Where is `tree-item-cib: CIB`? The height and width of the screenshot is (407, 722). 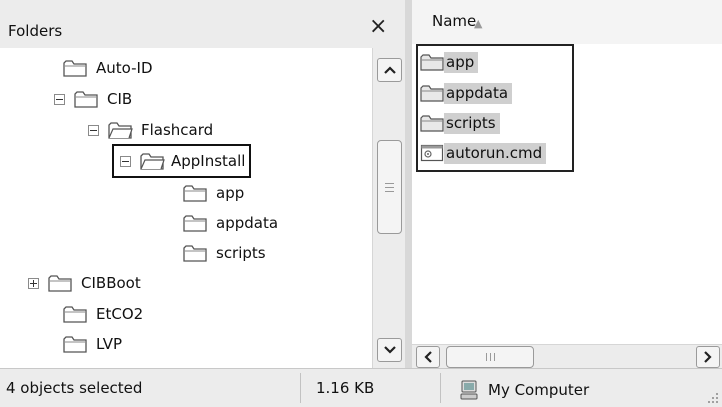
tree-item-cib: CIB is located at coordinates (93, 99).